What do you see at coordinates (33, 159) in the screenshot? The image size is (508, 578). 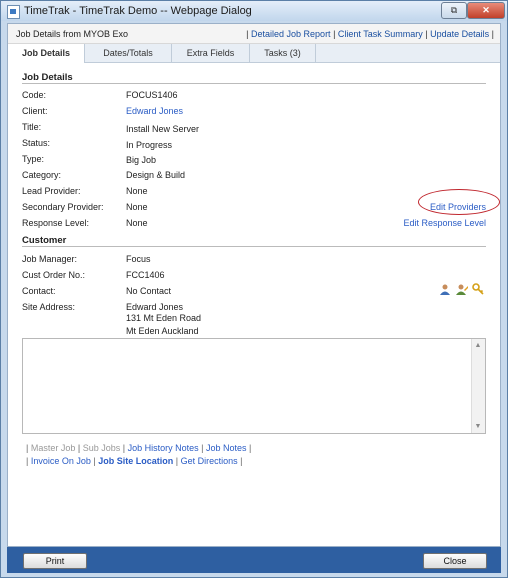 I see `type-label: Type:` at bounding box center [33, 159].